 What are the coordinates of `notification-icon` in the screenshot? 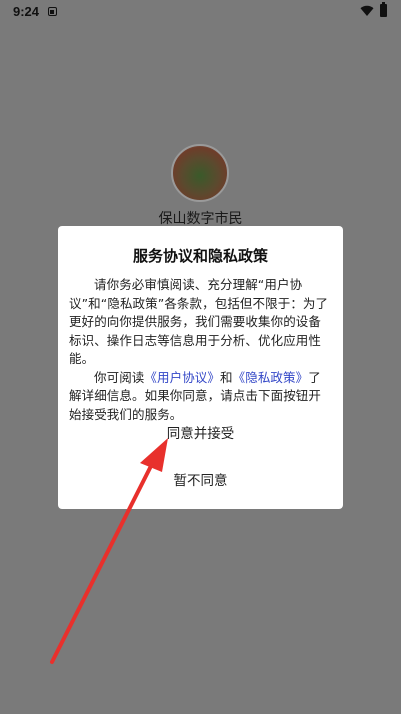 It's located at (52, 11).